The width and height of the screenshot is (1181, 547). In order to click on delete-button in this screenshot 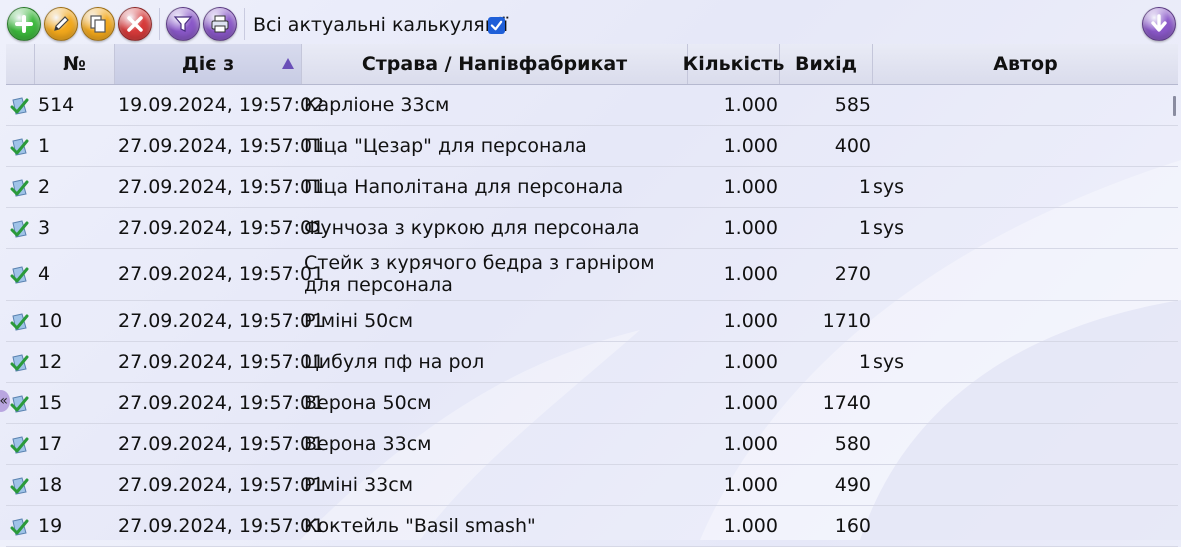, I will do `click(135, 24)`.